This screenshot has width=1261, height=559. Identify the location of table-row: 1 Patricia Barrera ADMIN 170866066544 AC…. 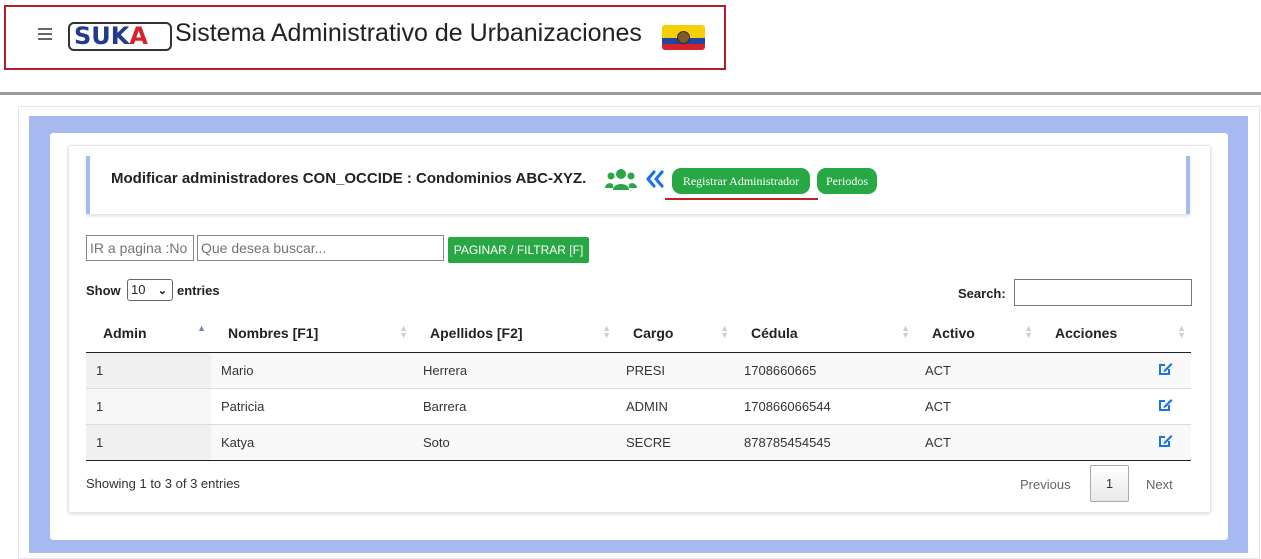
(638, 406).